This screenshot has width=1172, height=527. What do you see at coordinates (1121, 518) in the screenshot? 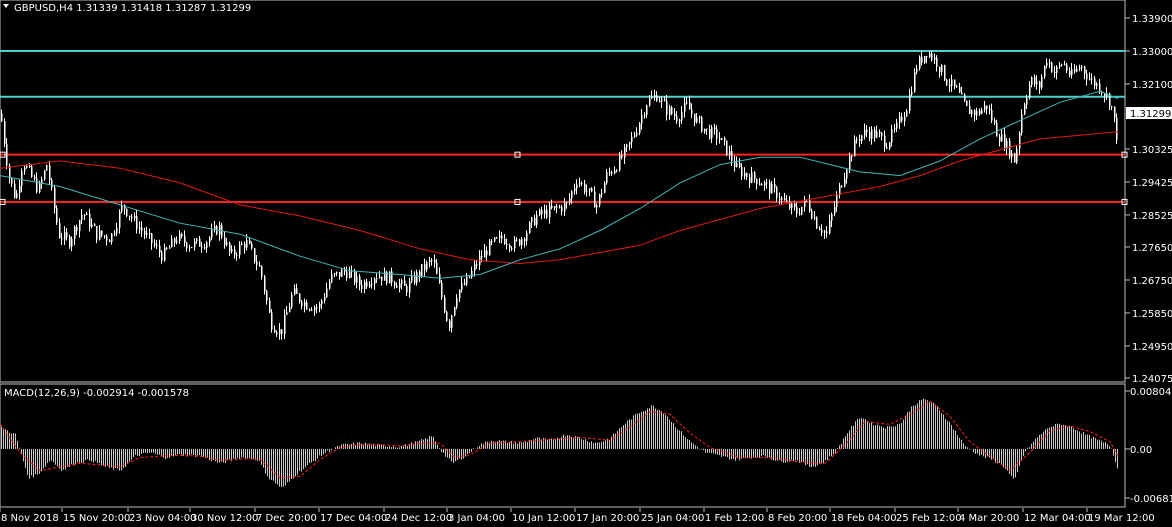
I see `time-tick-label: 19 Mar 12:00` at bounding box center [1121, 518].